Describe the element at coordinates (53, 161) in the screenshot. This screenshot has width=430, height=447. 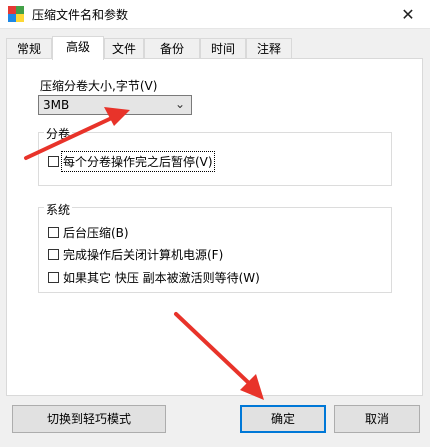
I see `pause-each-volume-checkbox` at that location.